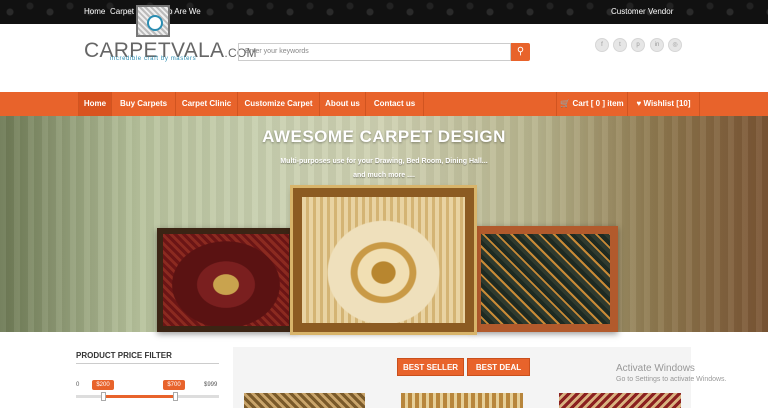  I want to click on tab-best-deal: BEST DEAL, so click(498, 367).